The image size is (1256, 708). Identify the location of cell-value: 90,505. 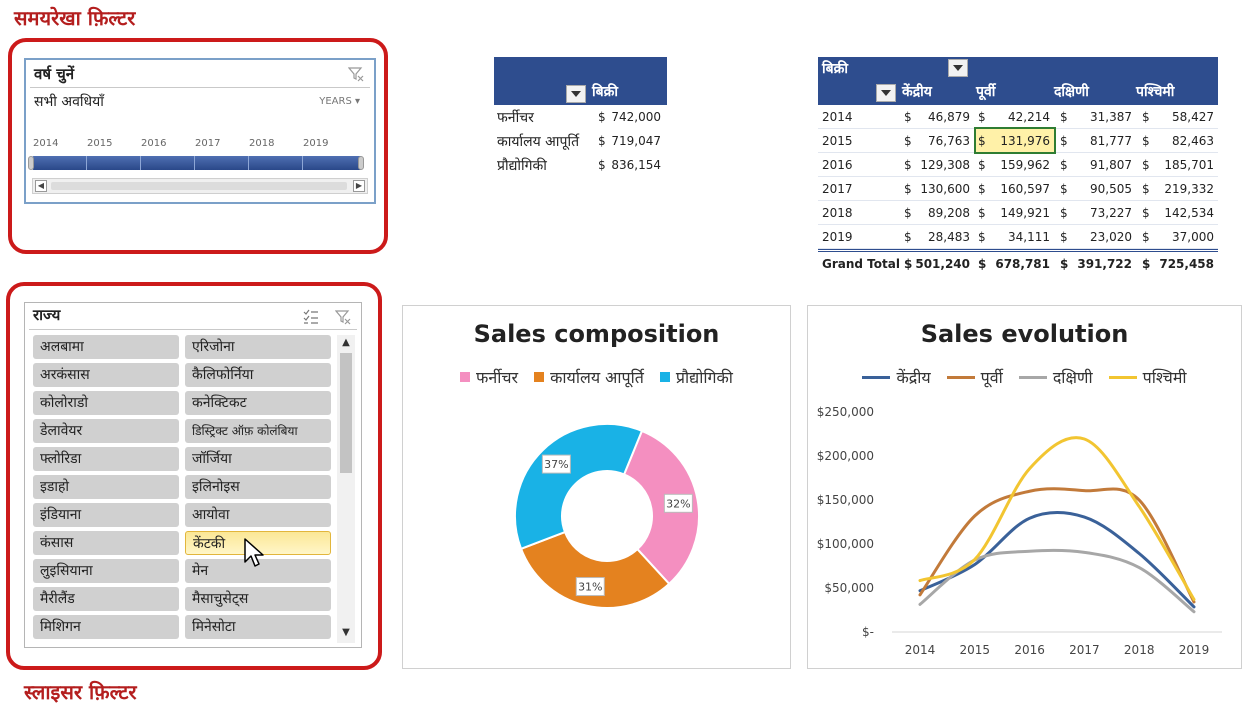
(1111, 189).